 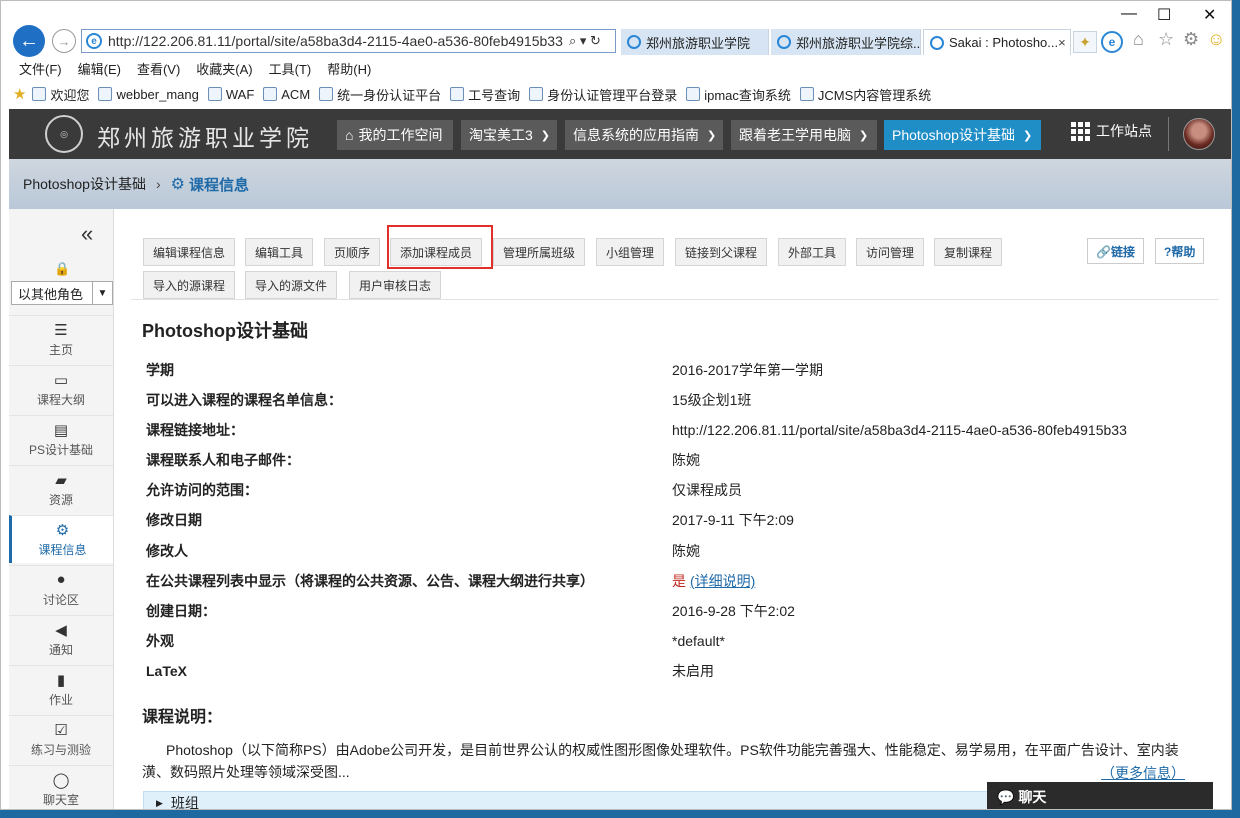 What do you see at coordinates (19, 94) in the screenshot?
I see `favorites-star-icon: ★` at bounding box center [19, 94].